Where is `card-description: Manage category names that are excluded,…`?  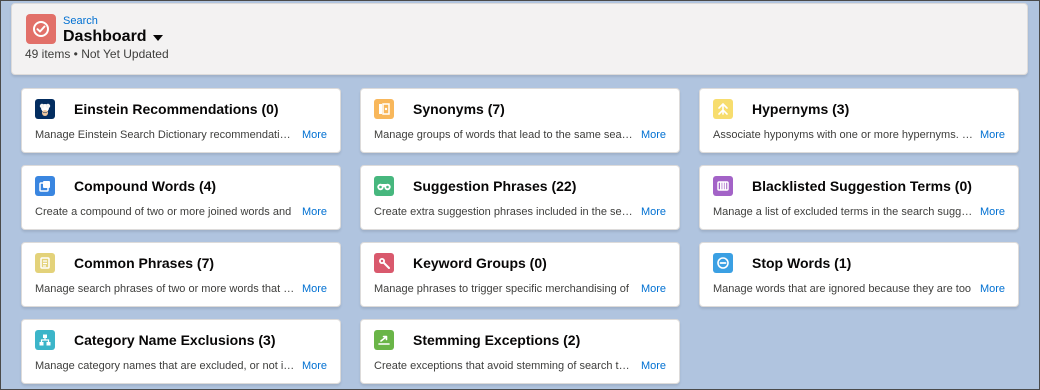
card-description: Manage category names that are excluded,… is located at coordinates (165, 366).